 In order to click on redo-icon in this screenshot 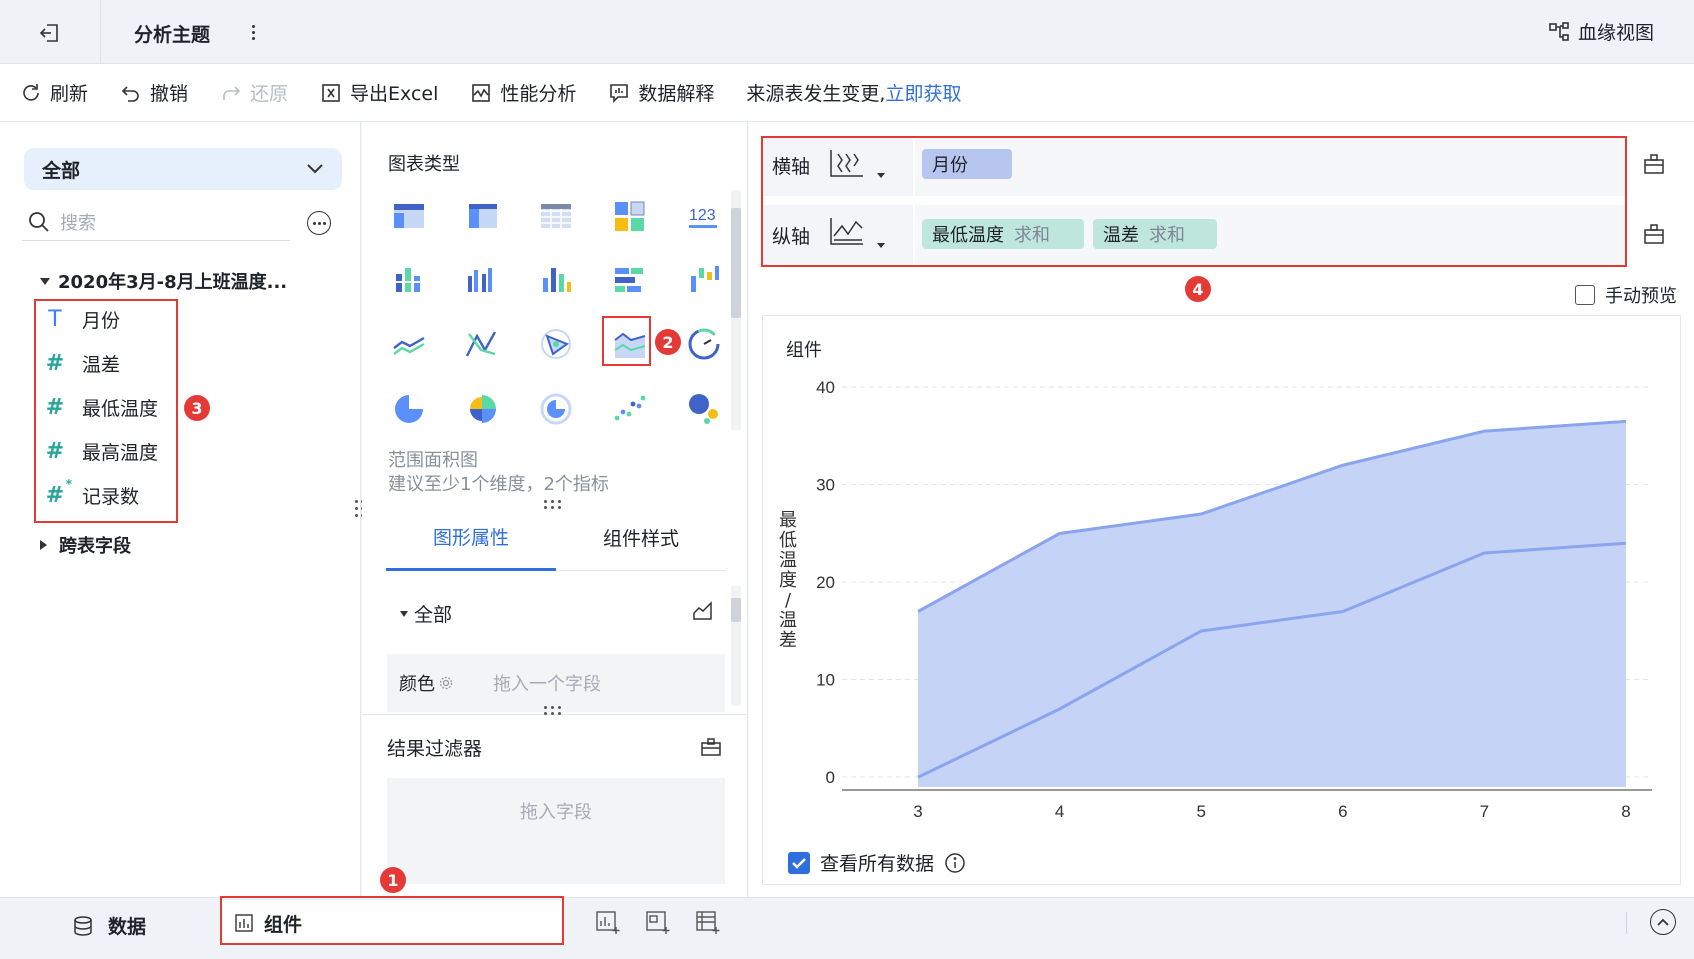, I will do `click(232, 92)`.